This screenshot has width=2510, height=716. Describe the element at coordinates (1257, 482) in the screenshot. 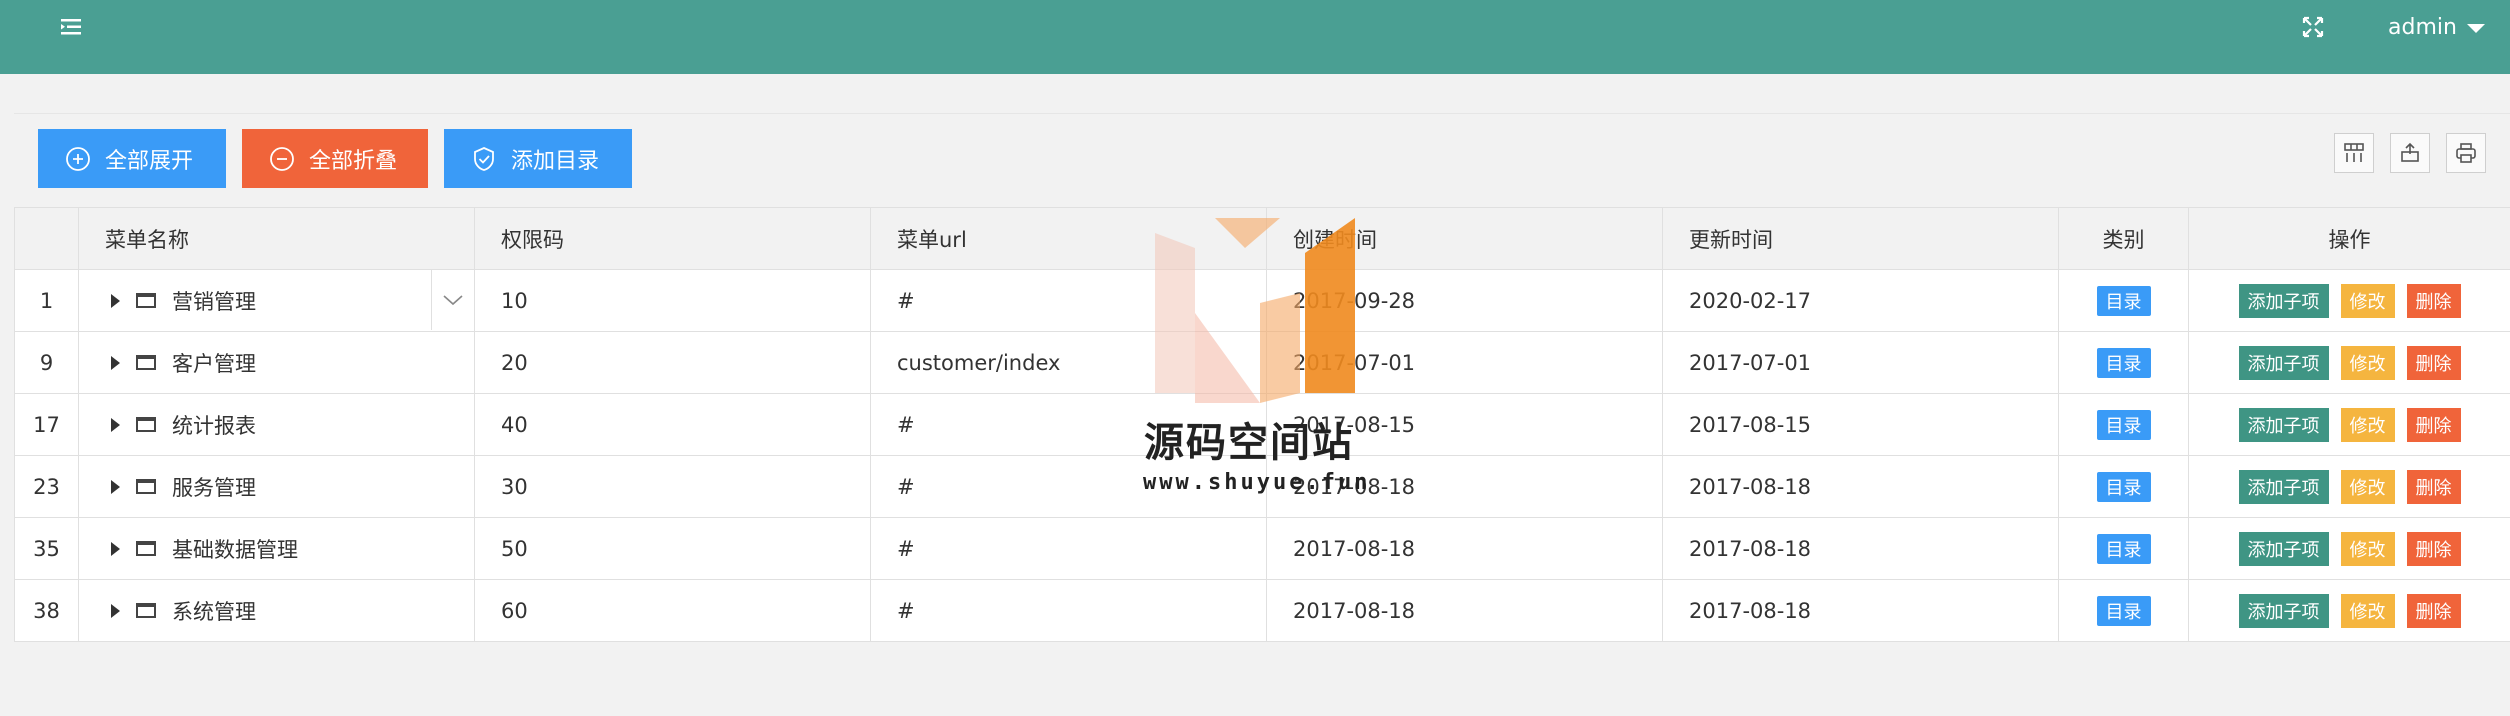

I see `watermark-url: www.shuyue.fun` at that location.